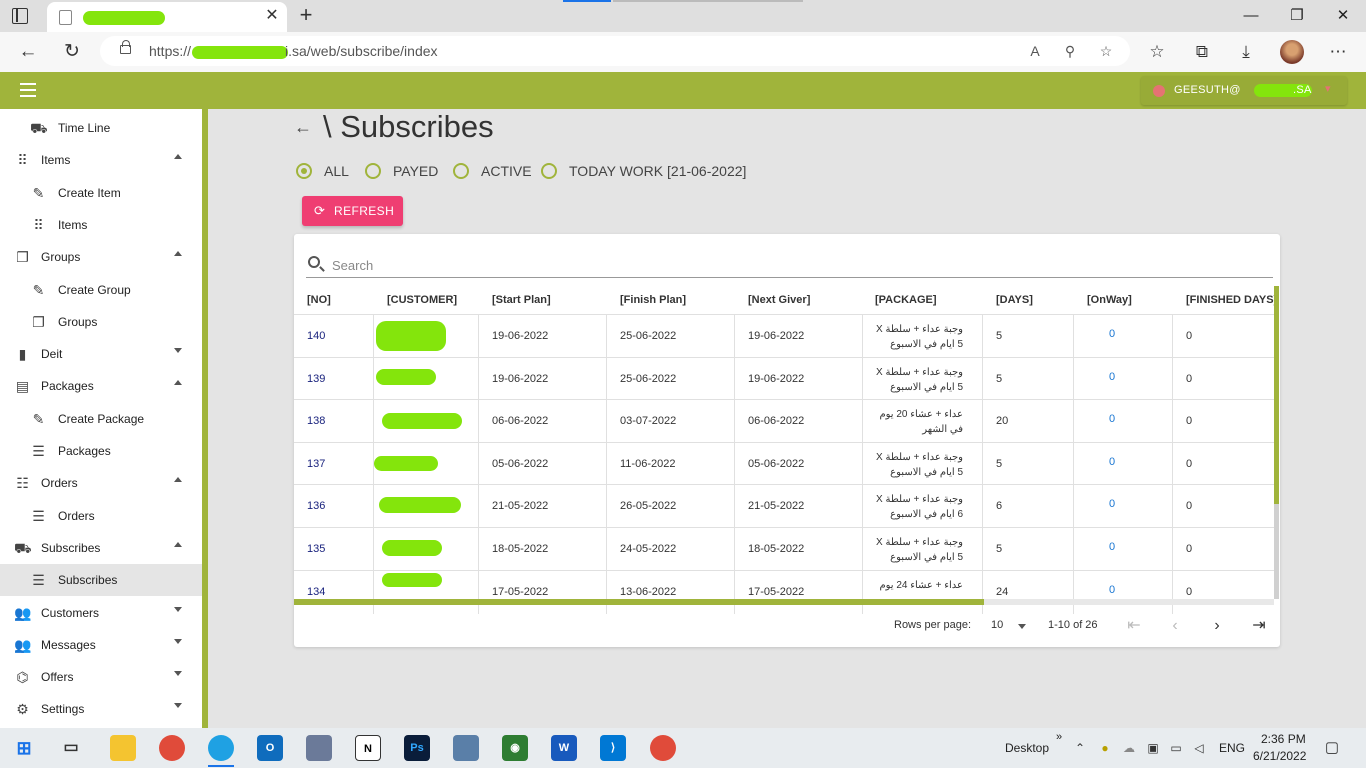  I want to click on sidebar-item-create-item: ✎ Create Item, so click(101, 193).